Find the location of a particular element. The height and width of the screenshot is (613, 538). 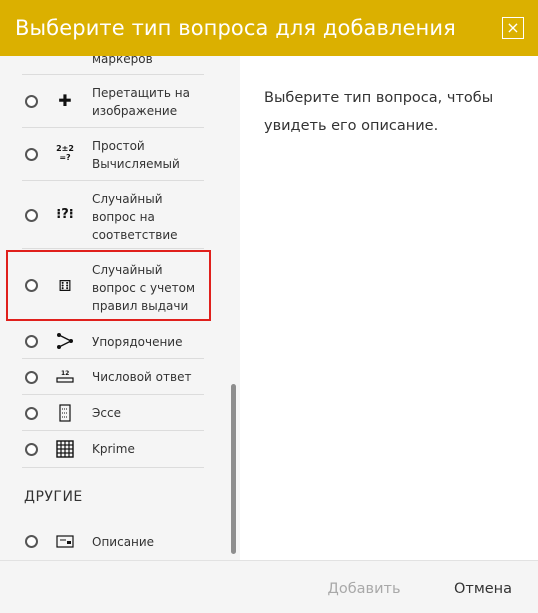

item-label: Описание is located at coordinates (123, 542).